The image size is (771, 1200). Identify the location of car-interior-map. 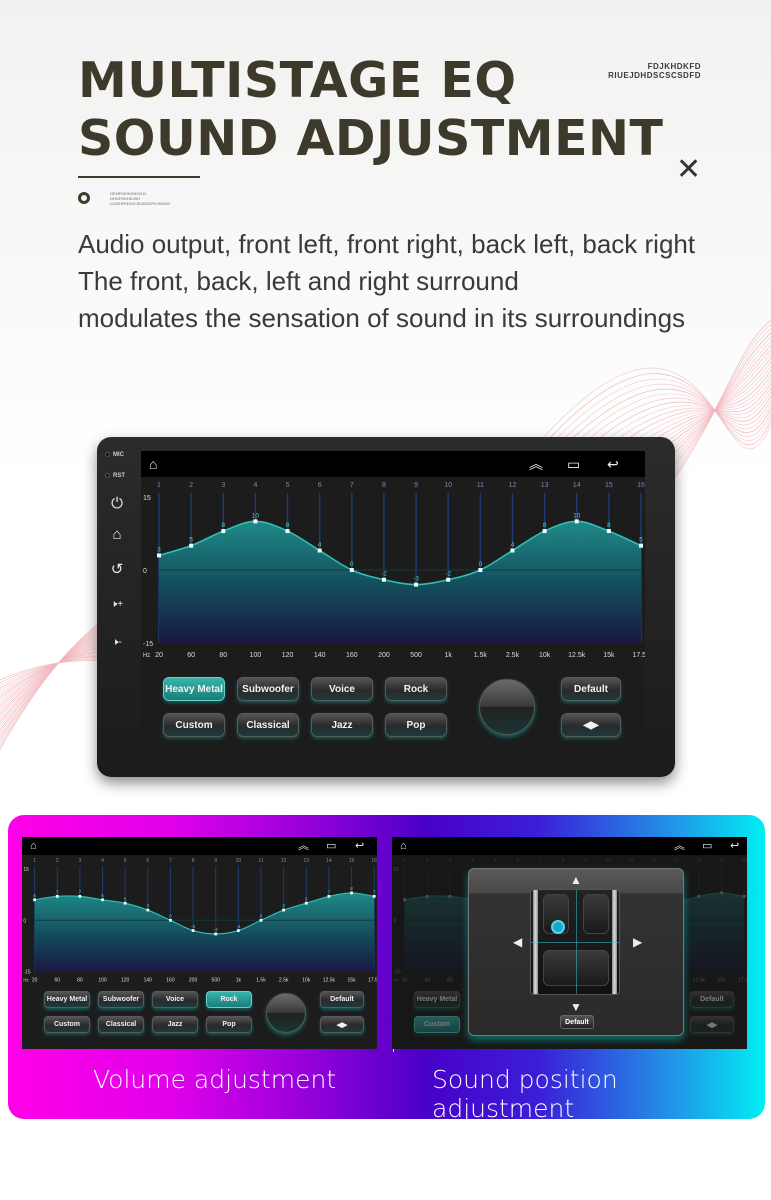
(575, 942).